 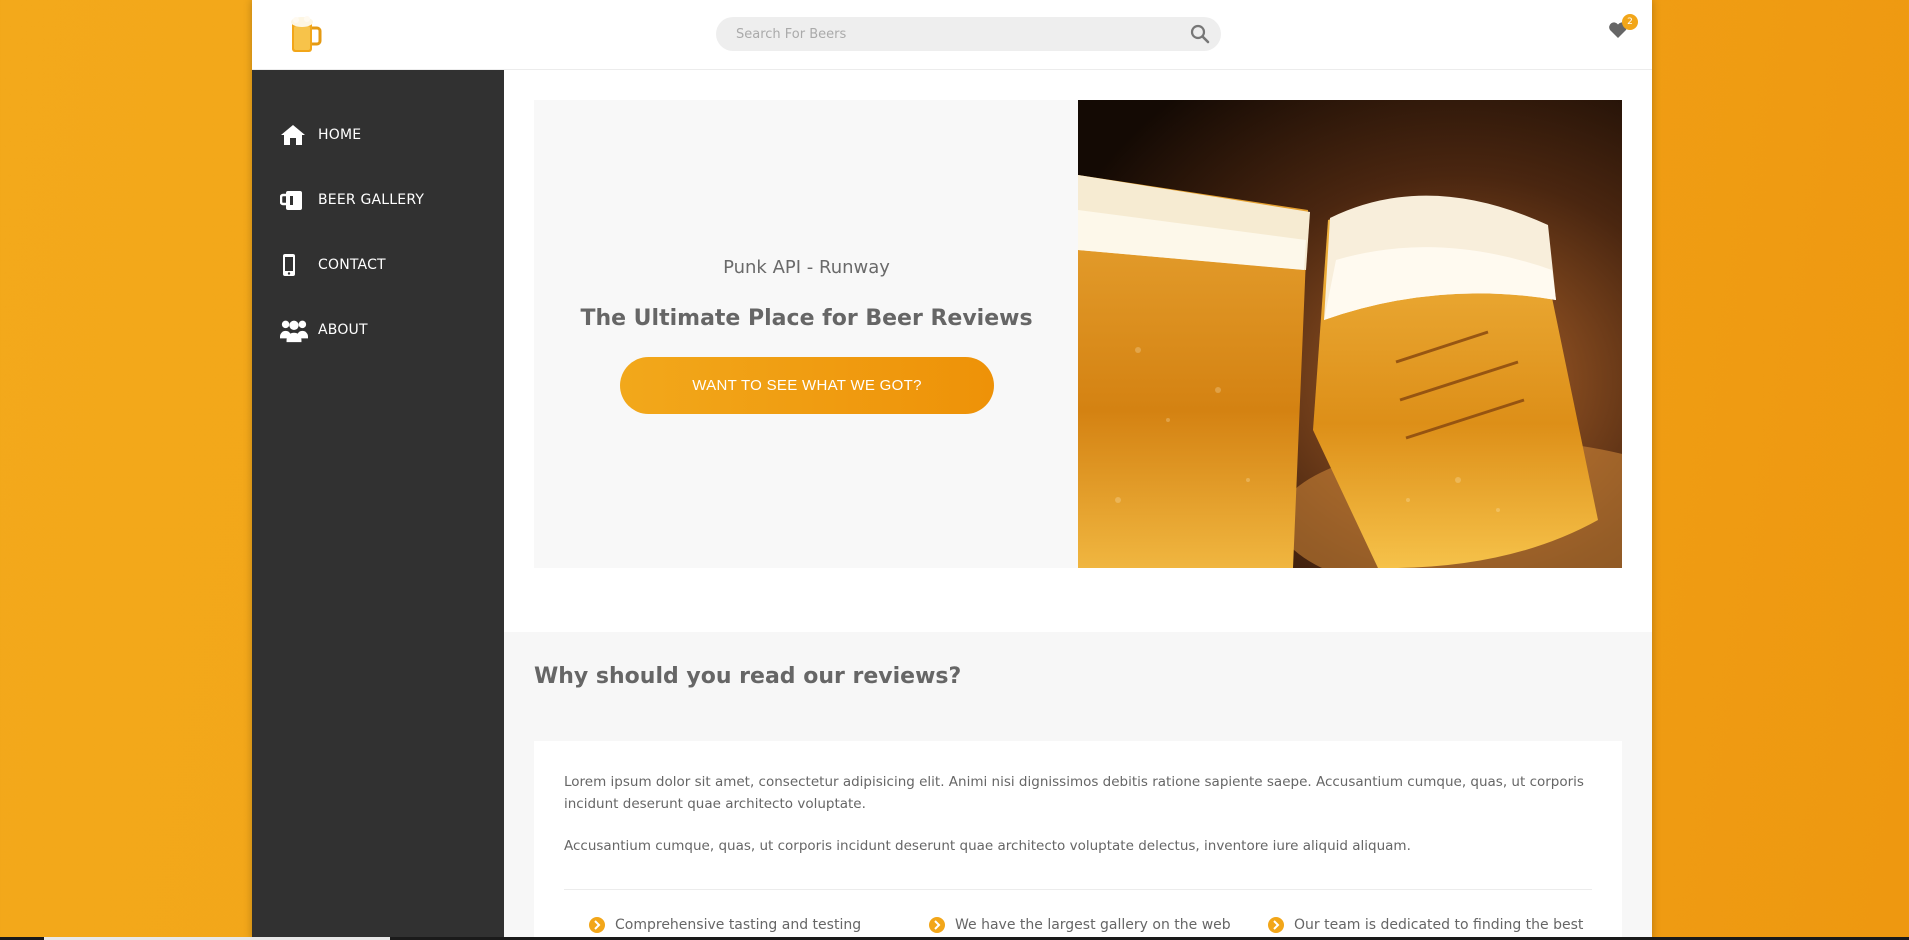 I want to click on search-icon, so click(x=1200, y=34).